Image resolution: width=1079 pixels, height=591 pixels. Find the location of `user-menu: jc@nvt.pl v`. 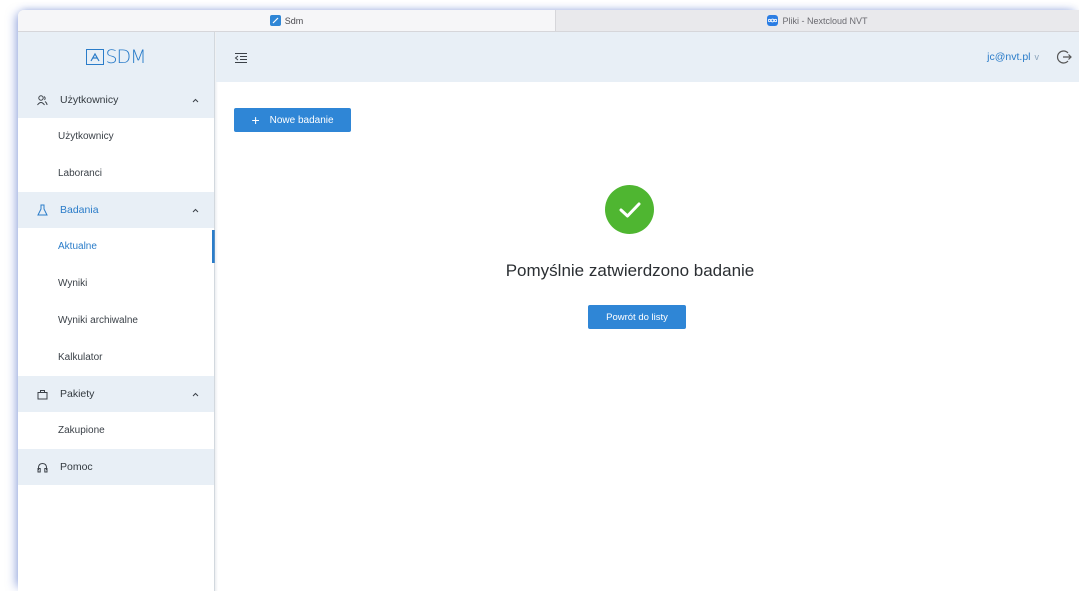

user-menu: jc@nvt.pl v is located at coordinates (1013, 57).